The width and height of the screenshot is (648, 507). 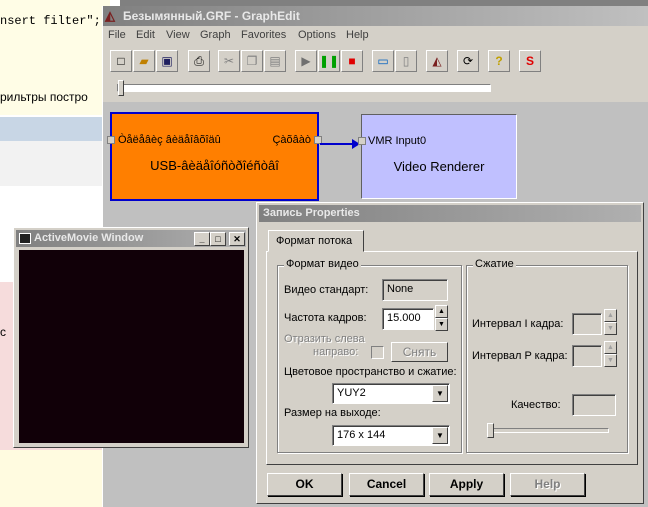 I want to click on graphedit-titlebar: ◭ Безымянный.GRF - GraphEdit, so click(x=375, y=16).